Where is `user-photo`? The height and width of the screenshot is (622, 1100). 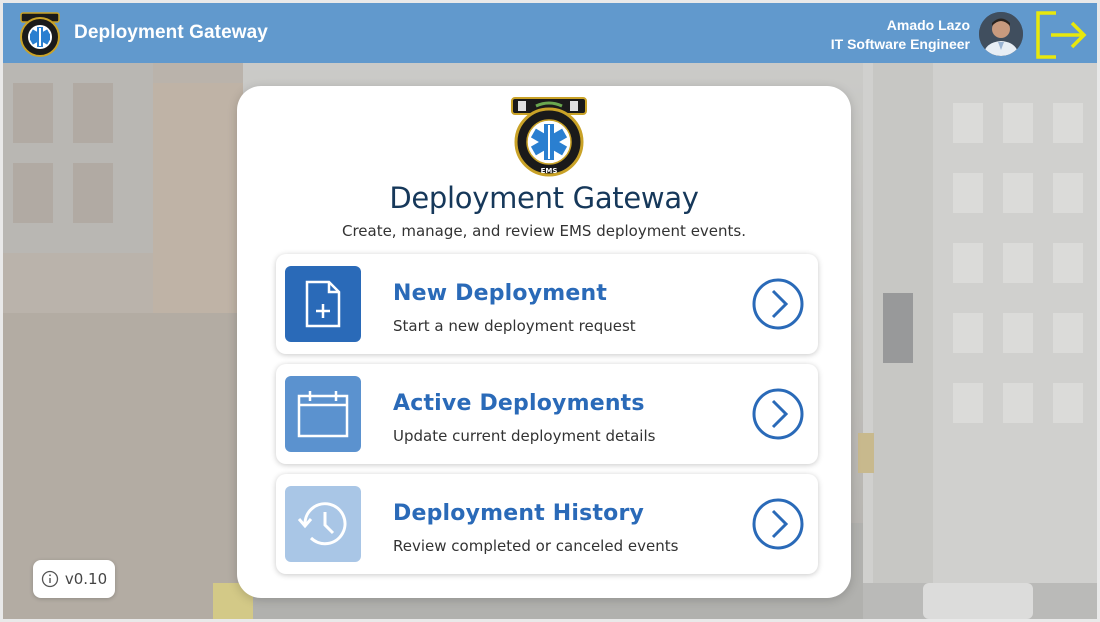 user-photo is located at coordinates (1001, 34).